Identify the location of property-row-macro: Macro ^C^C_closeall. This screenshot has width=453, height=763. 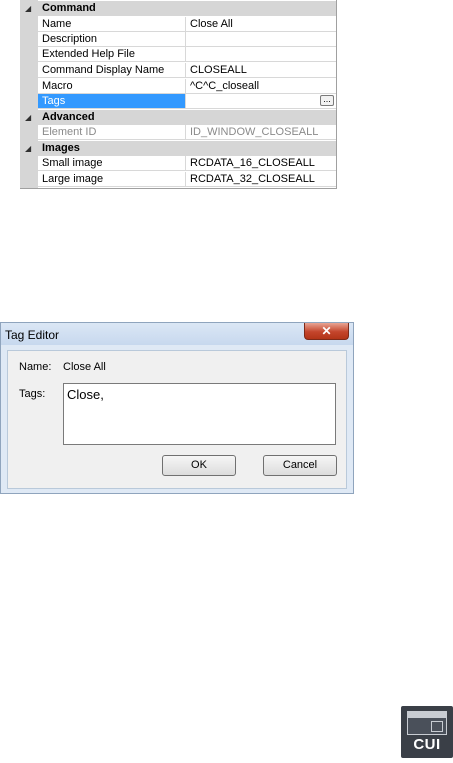
(187, 86).